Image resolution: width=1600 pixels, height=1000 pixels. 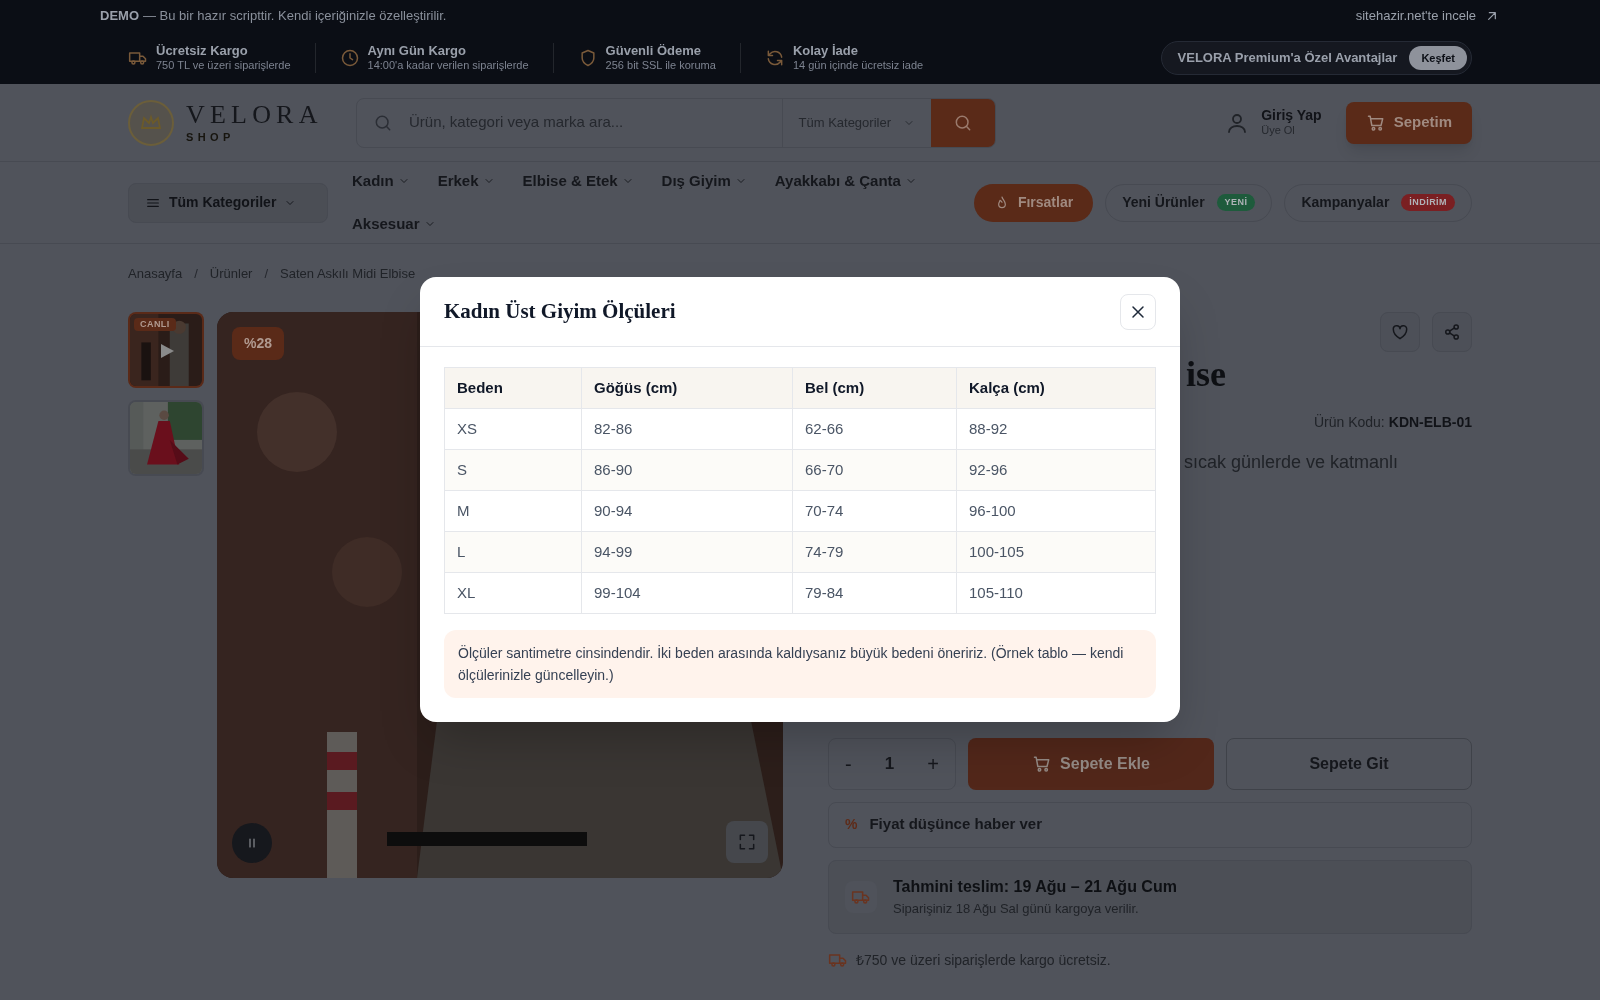 What do you see at coordinates (466, 181) in the screenshot?
I see `nav-link: Erkek` at bounding box center [466, 181].